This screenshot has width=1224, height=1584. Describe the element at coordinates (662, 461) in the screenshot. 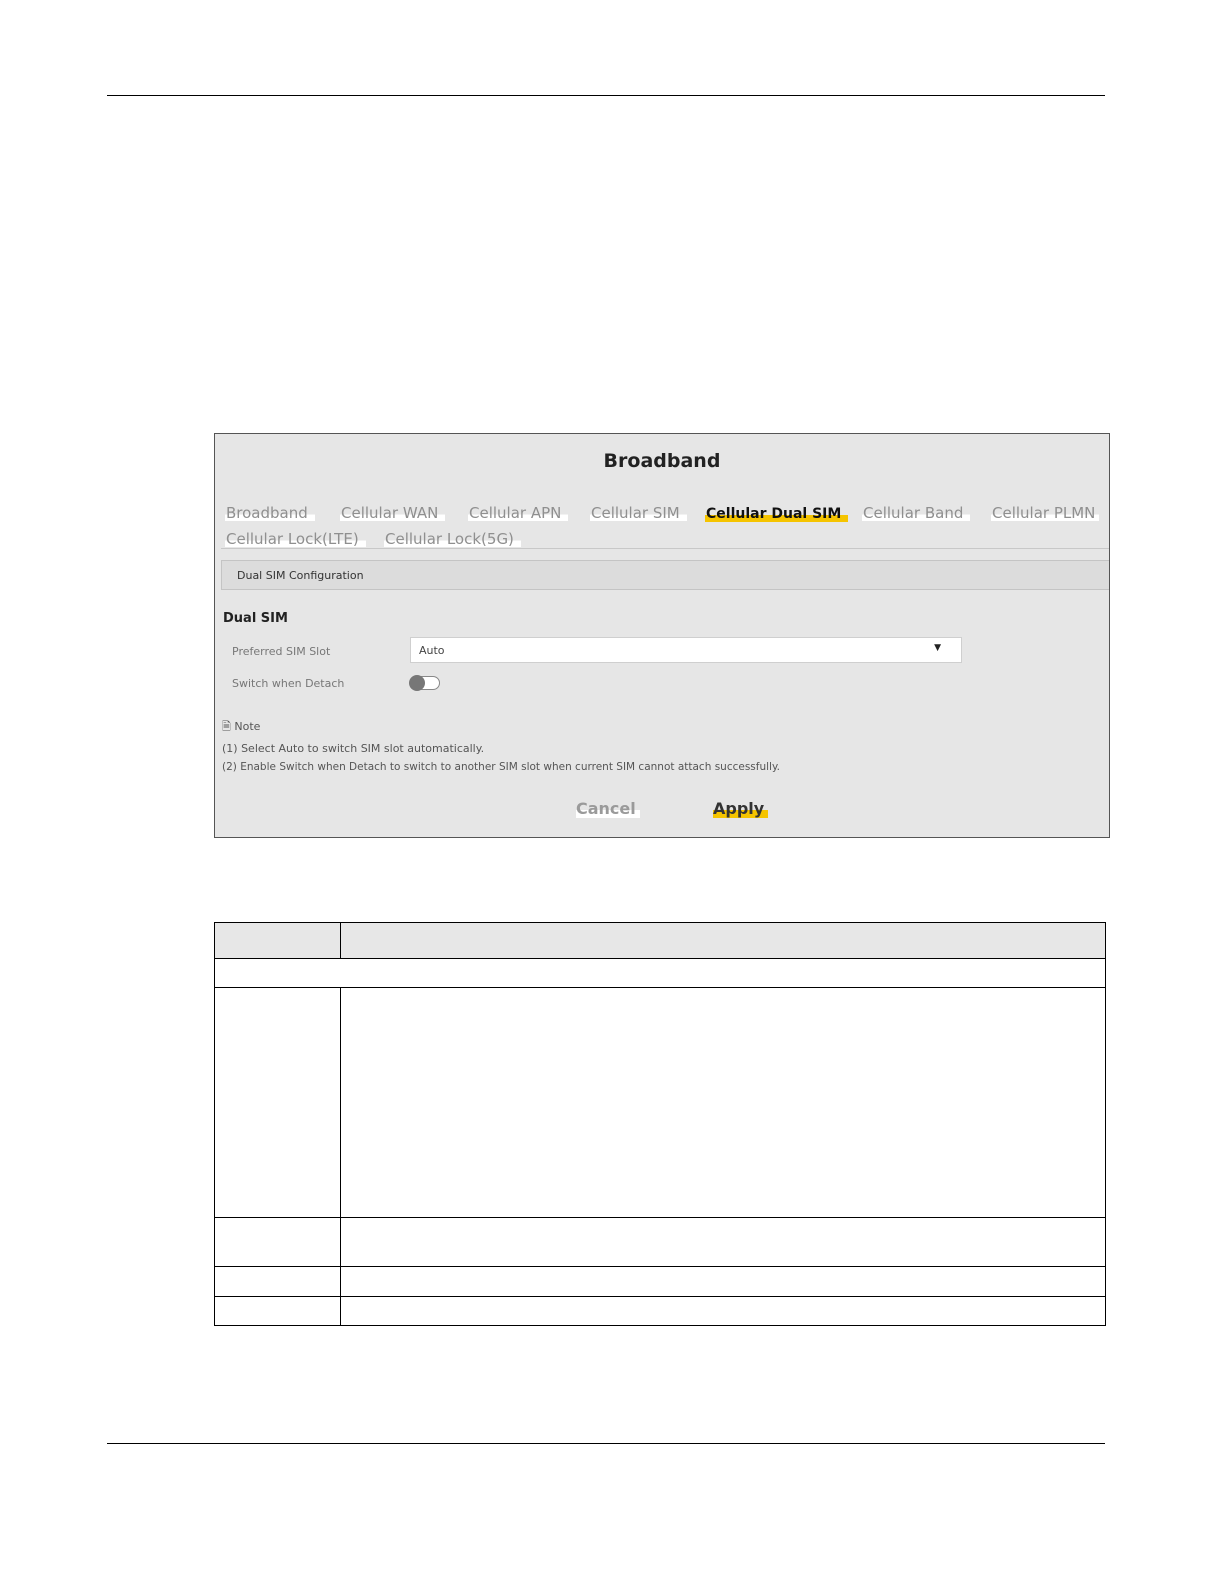

I see `page-title: Broadband` at that location.